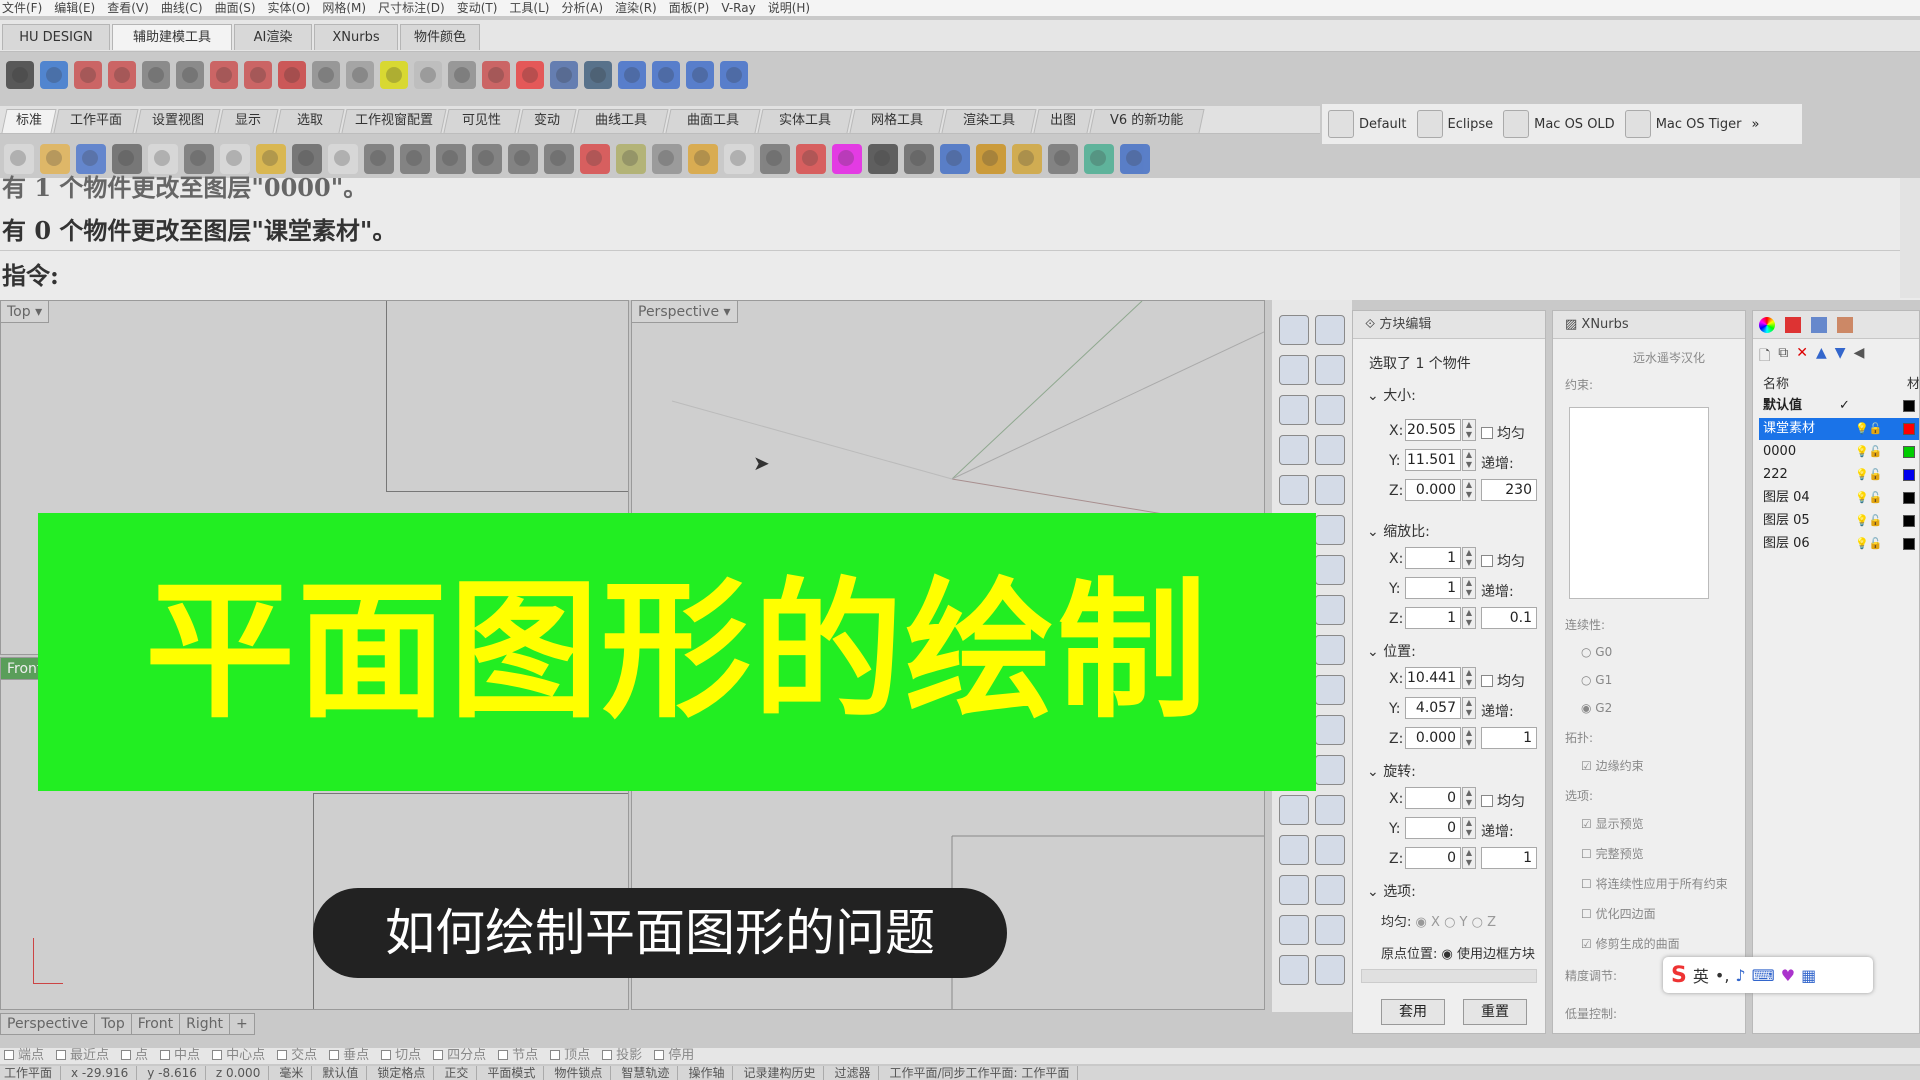  What do you see at coordinates (1788, 975) in the screenshot?
I see `skin-icon: ♥` at bounding box center [1788, 975].